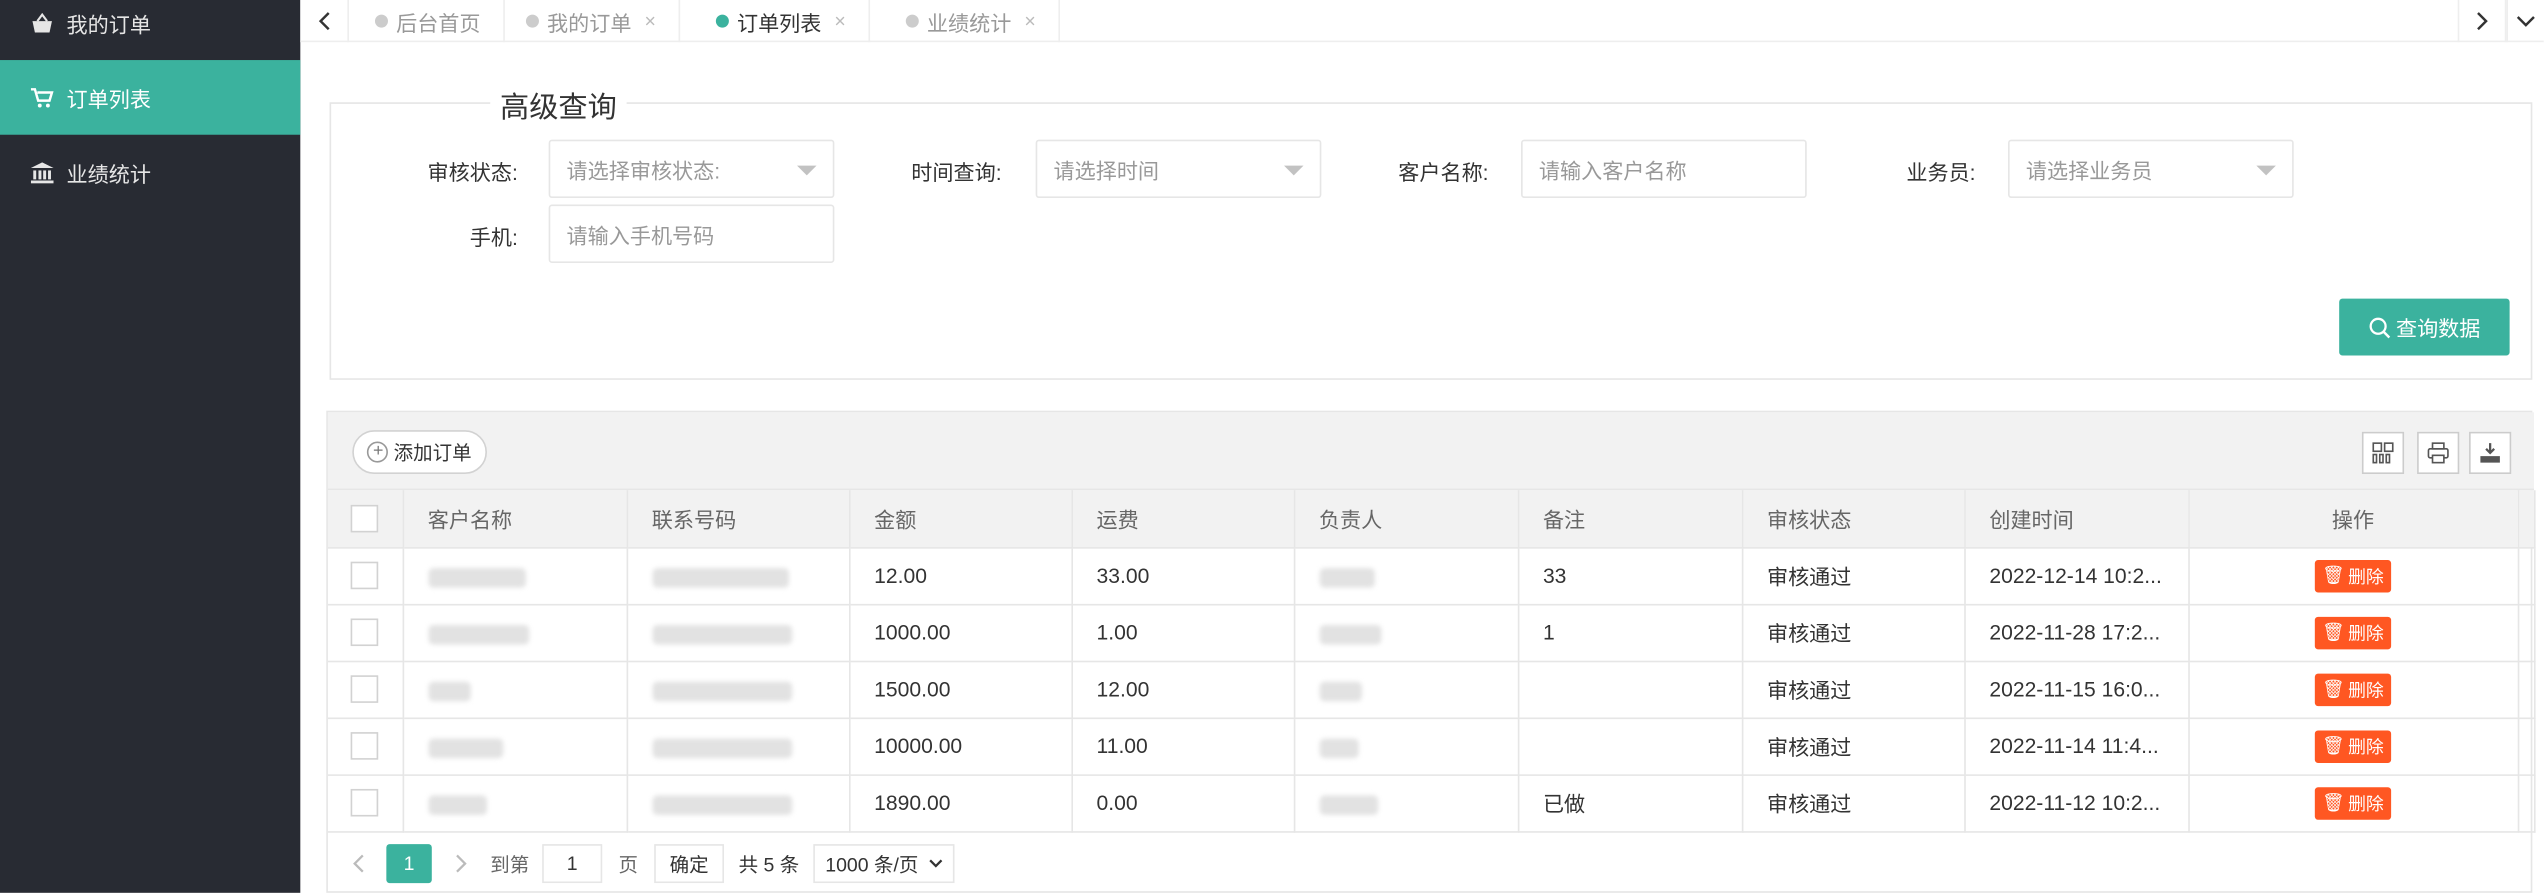 The width and height of the screenshot is (2544, 893). What do you see at coordinates (783, 21) in the screenshot?
I see `tab-order-list: 订单列表 ×` at bounding box center [783, 21].